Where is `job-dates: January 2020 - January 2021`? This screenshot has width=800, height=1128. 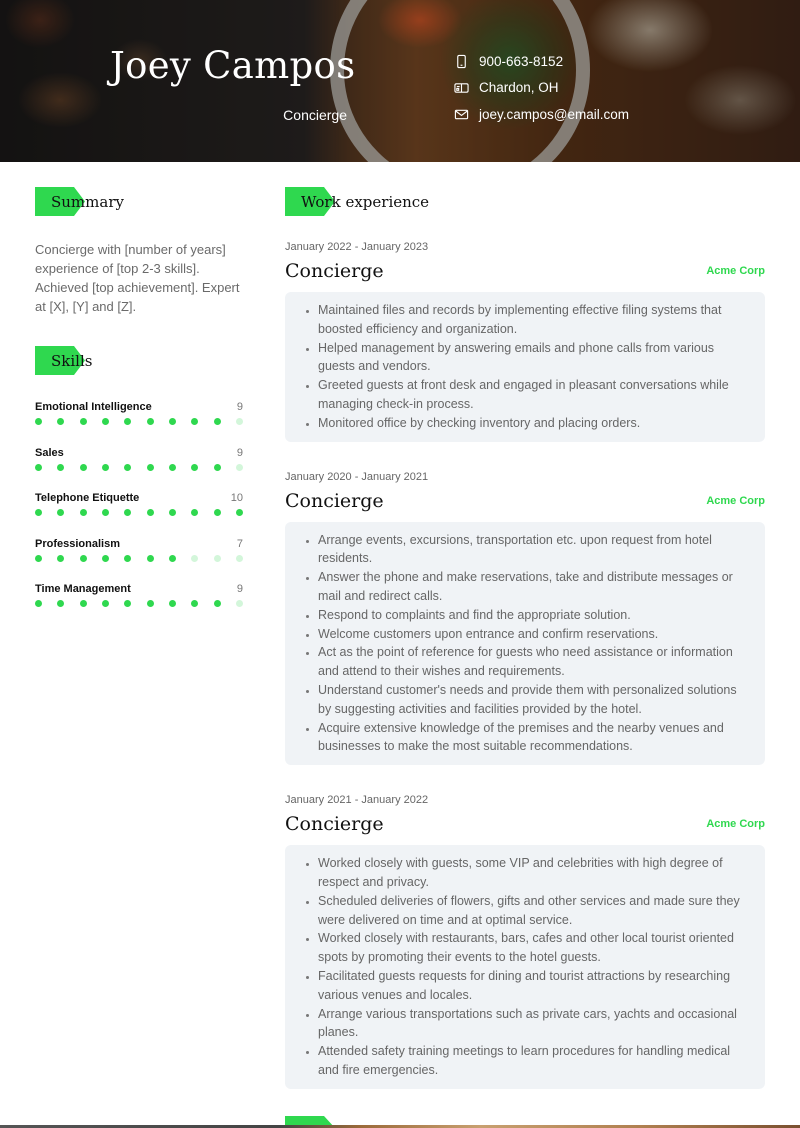
job-dates: January 2020 - January 2021 is located at coordinates (357, 476).